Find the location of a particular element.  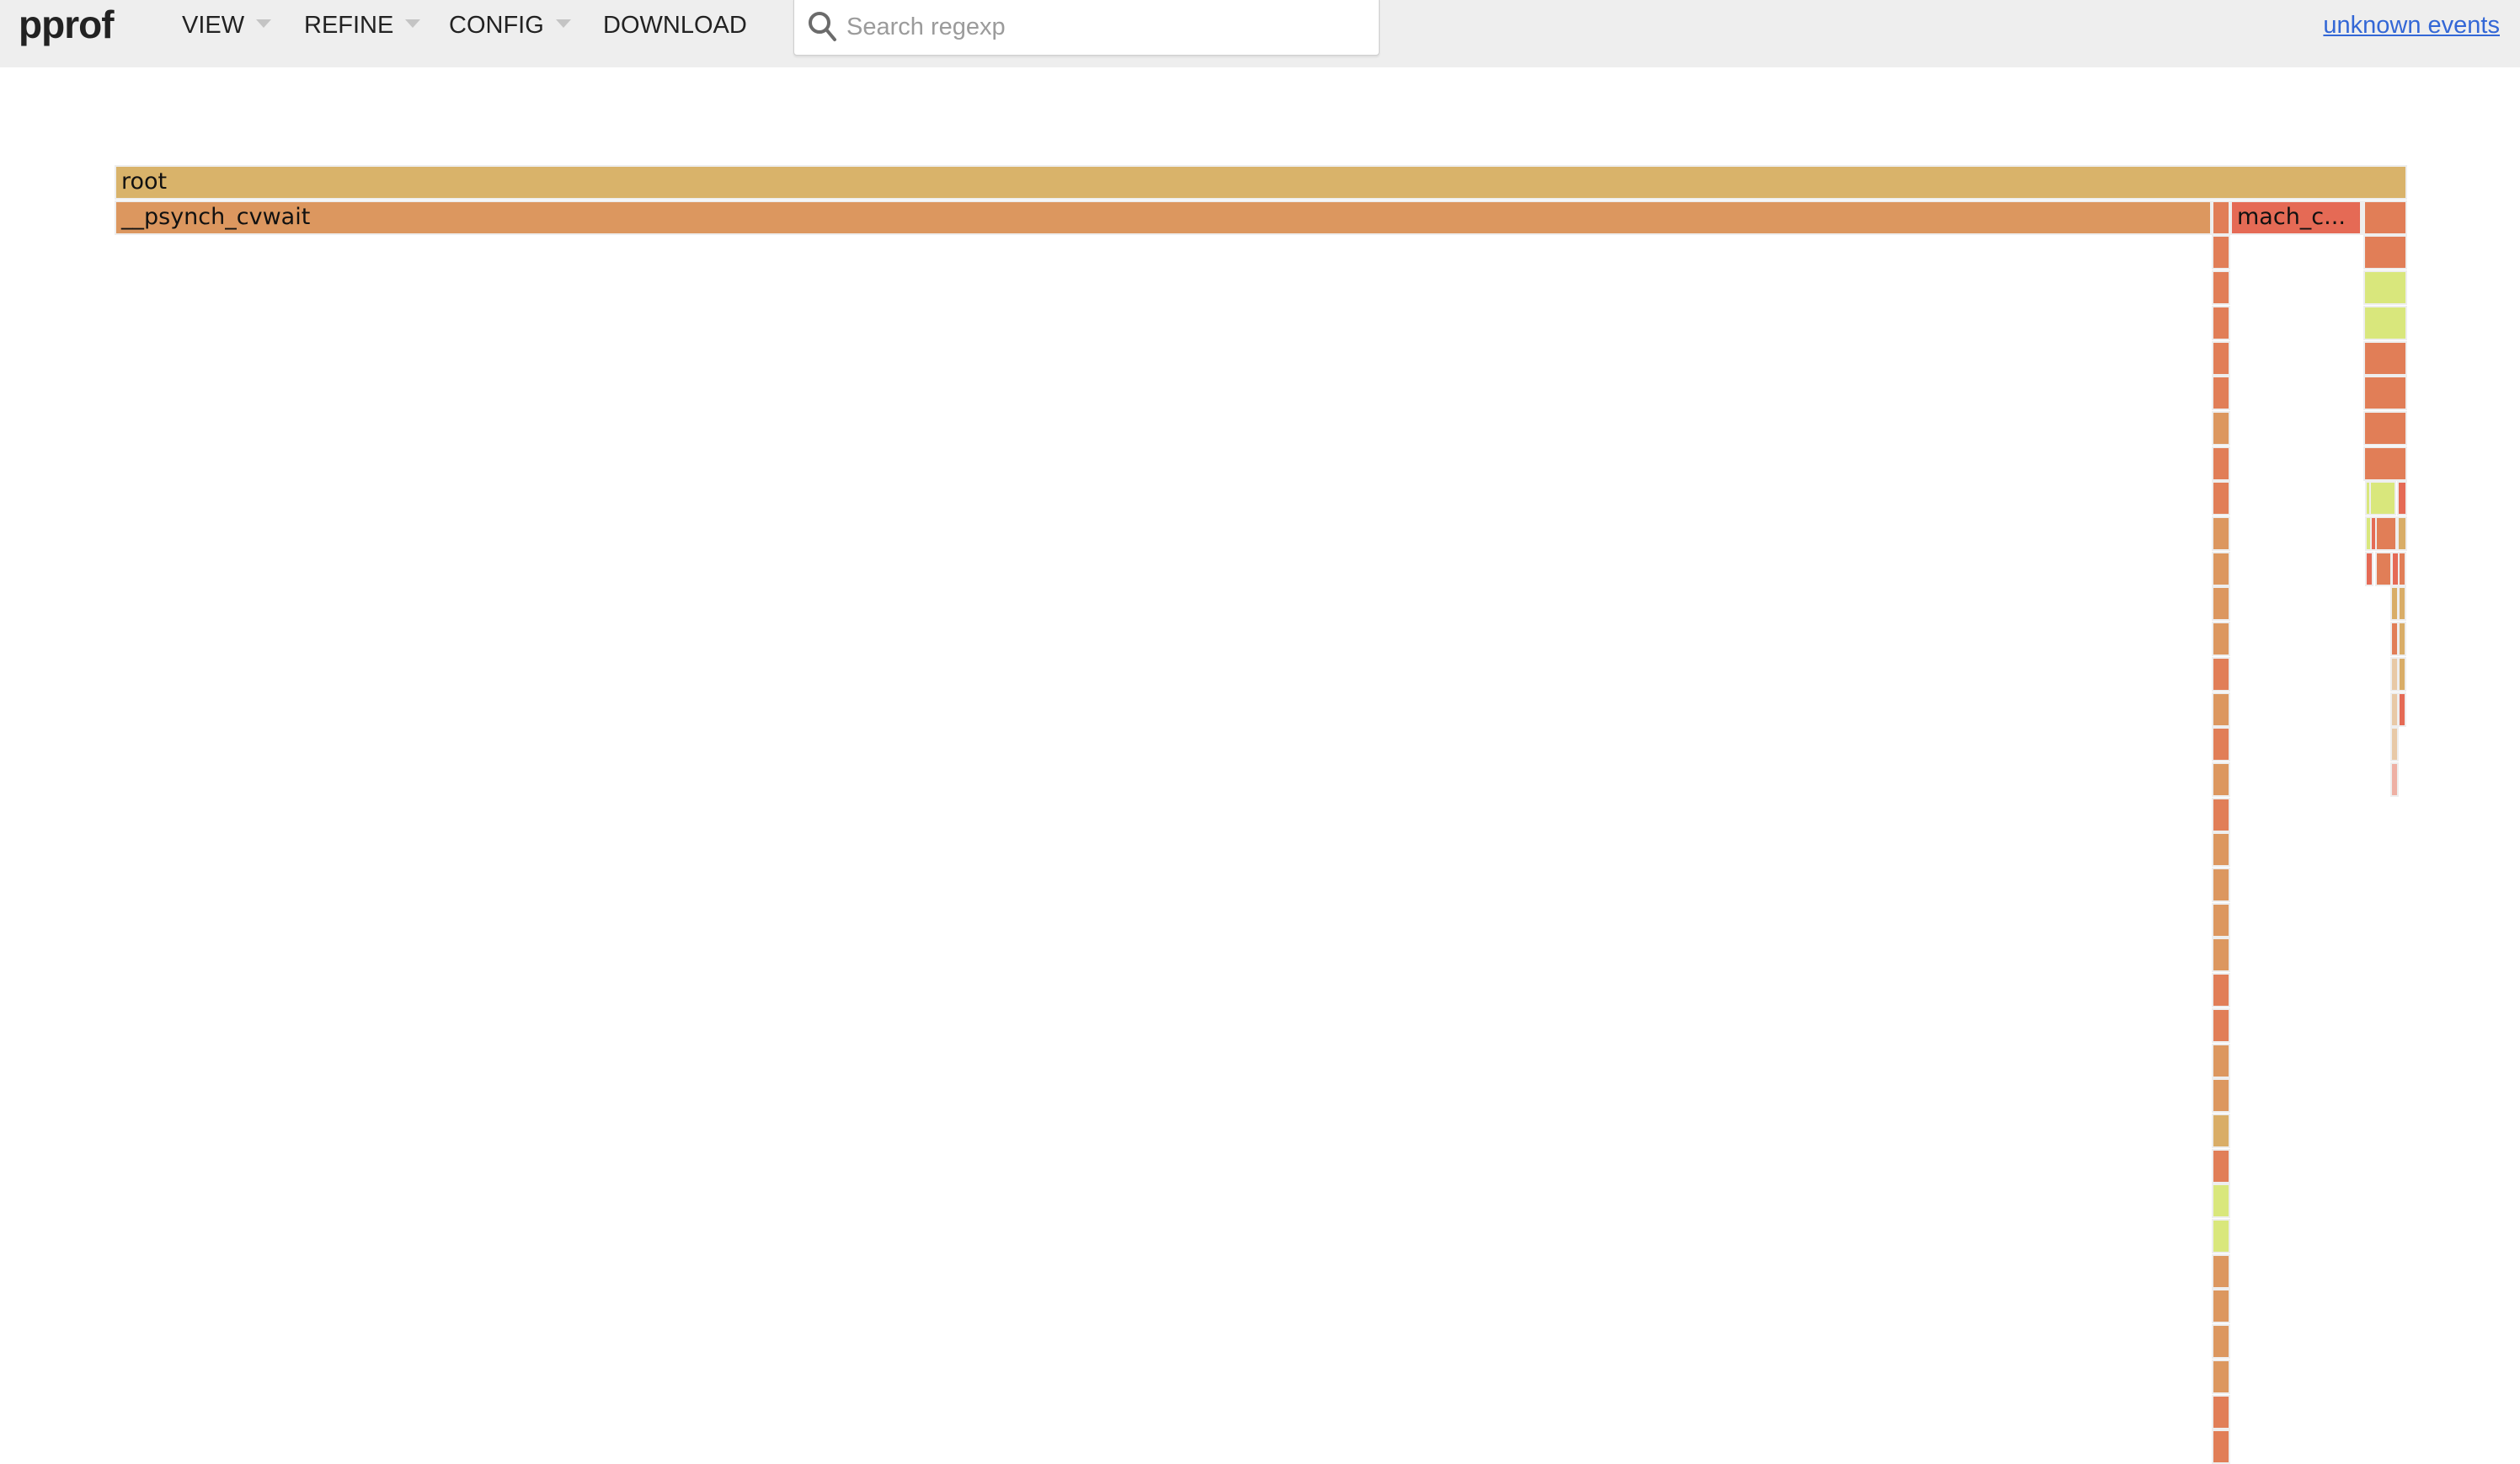

flame-frame-psynch-cvwait: __psynch_cvwait is located at coordinates (1163, 217).